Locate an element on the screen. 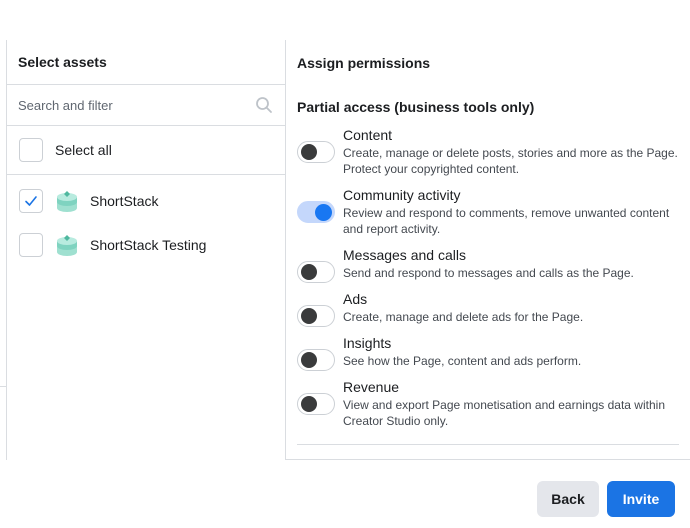 The height and width of the screenshot is (528, 690). asset-name: ShortStack Testing is located at coordinates (148, 245).